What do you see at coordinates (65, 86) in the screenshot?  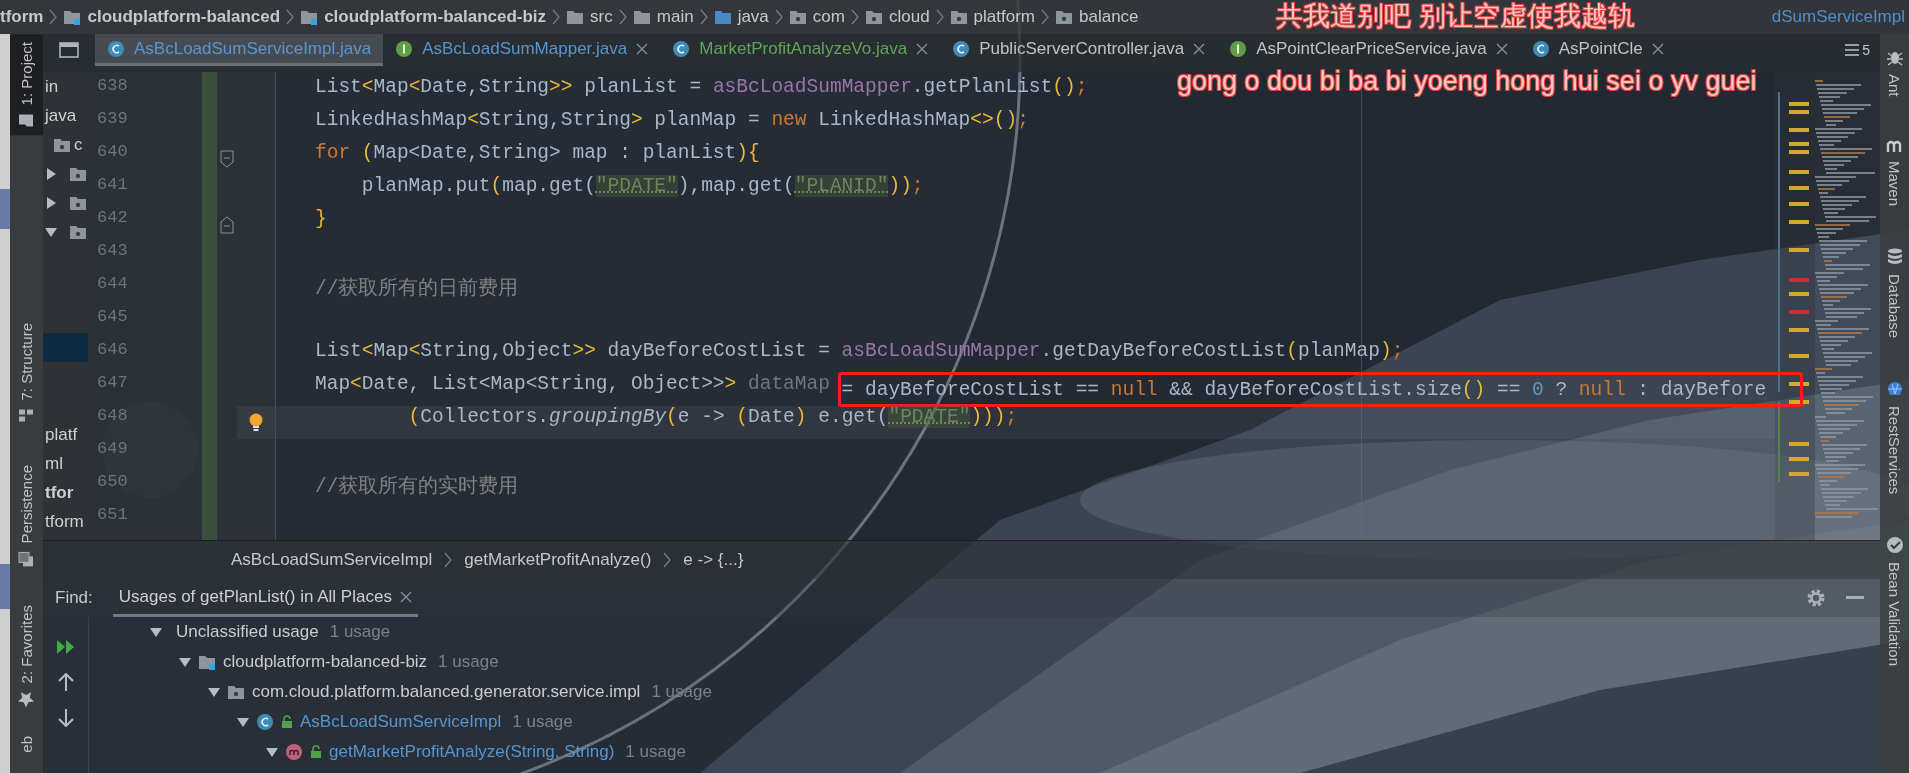 I see `project-item: in` at bounding box center [65, 86].